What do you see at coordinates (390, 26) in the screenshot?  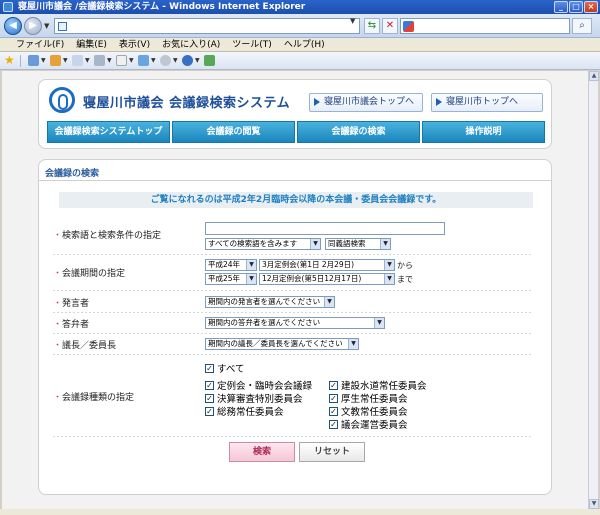 I see `stop-button: ✕` at bounding box center [390, 26].